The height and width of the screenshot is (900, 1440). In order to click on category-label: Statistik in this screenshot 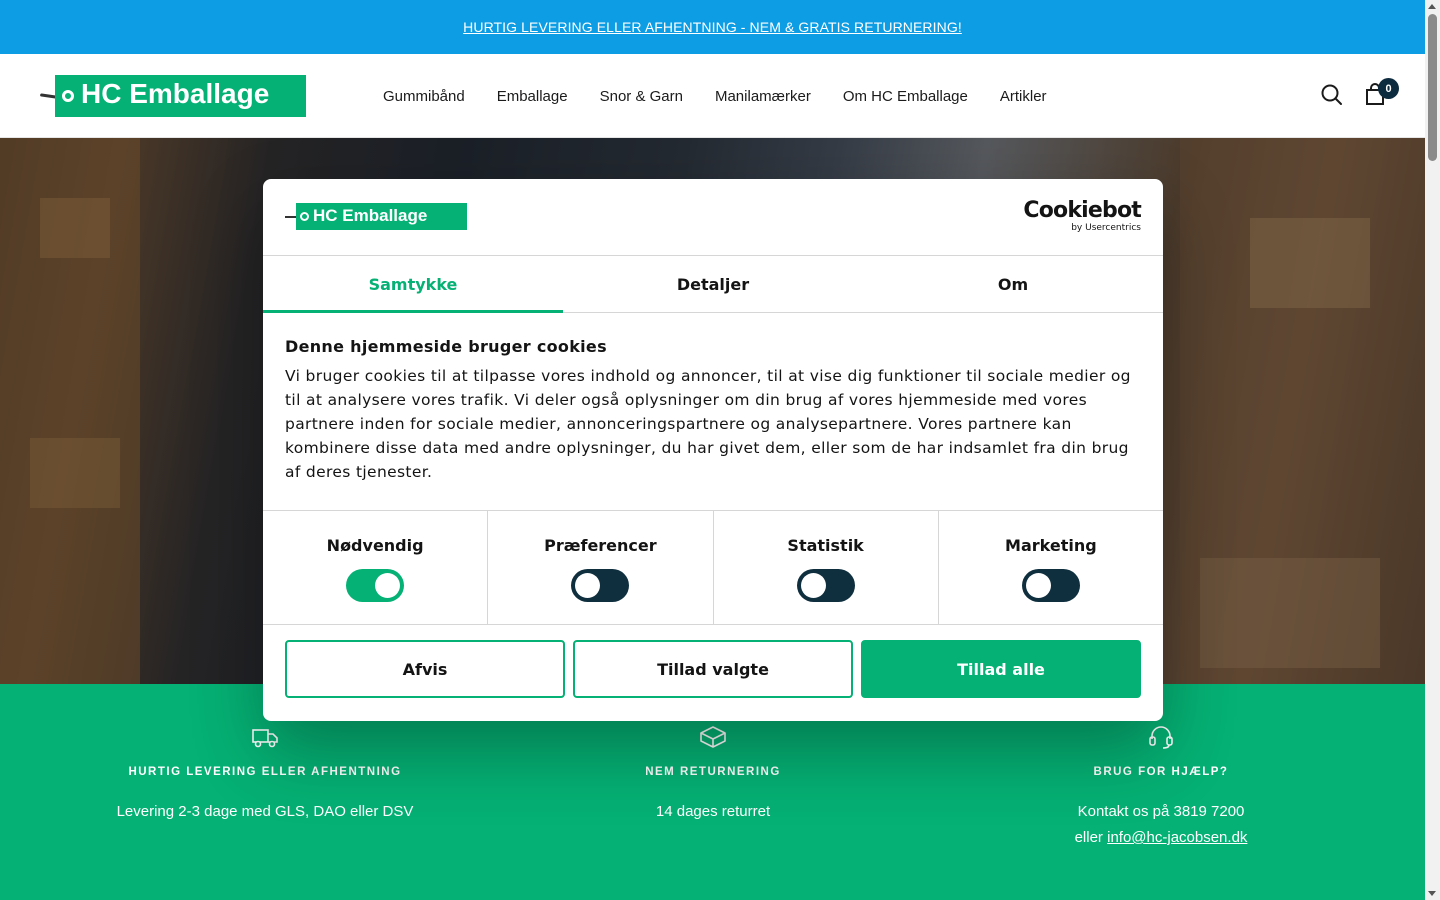, I will do `click(825, 545)`.